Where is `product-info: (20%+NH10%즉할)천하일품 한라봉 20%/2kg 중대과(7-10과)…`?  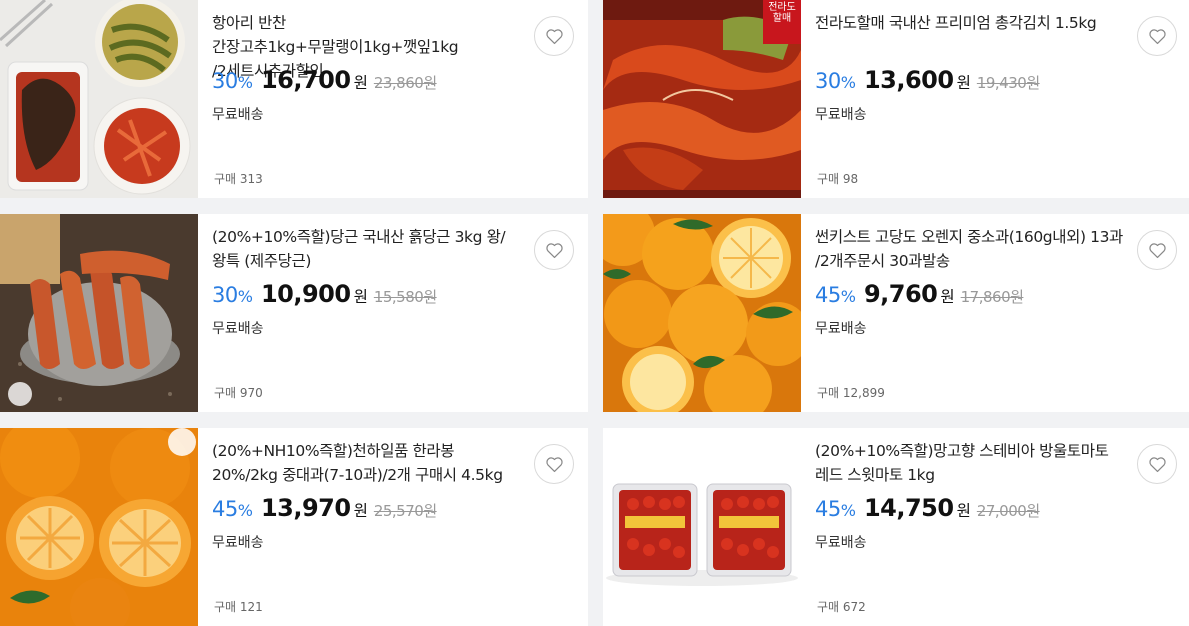
product-info: (20%+NH10%즉할)천하일품 한라봉 20%/2kg 중대과(7-10과)… is located at coordinates (361, 527).